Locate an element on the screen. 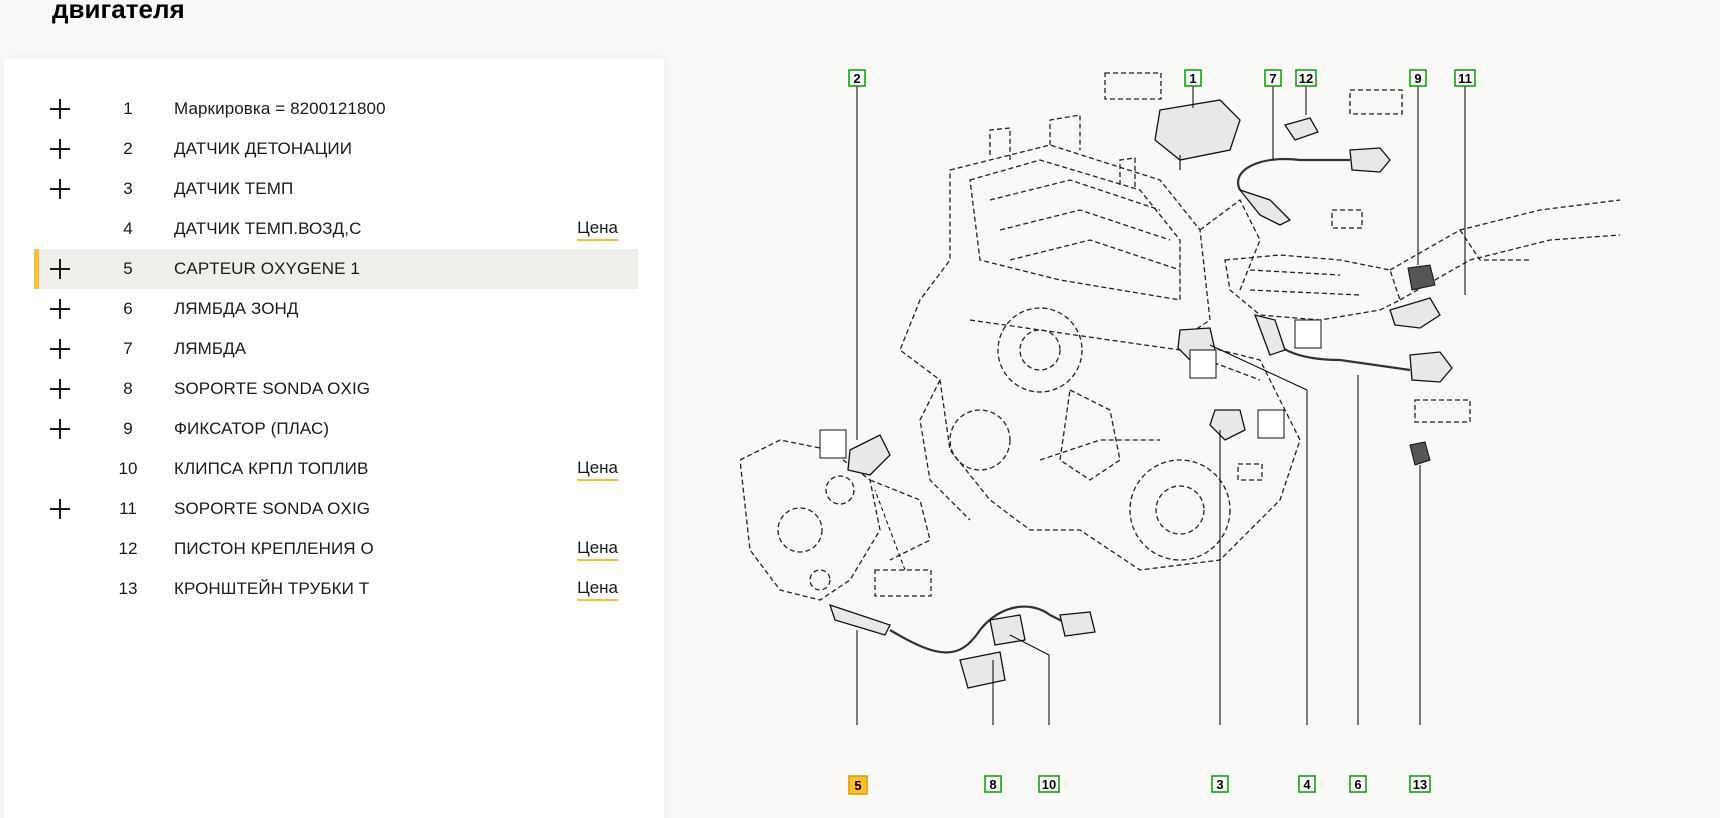 The width and height of the screenshot is (1720, 818). bracket-11-illustration is located at coordinates (1427, 207).